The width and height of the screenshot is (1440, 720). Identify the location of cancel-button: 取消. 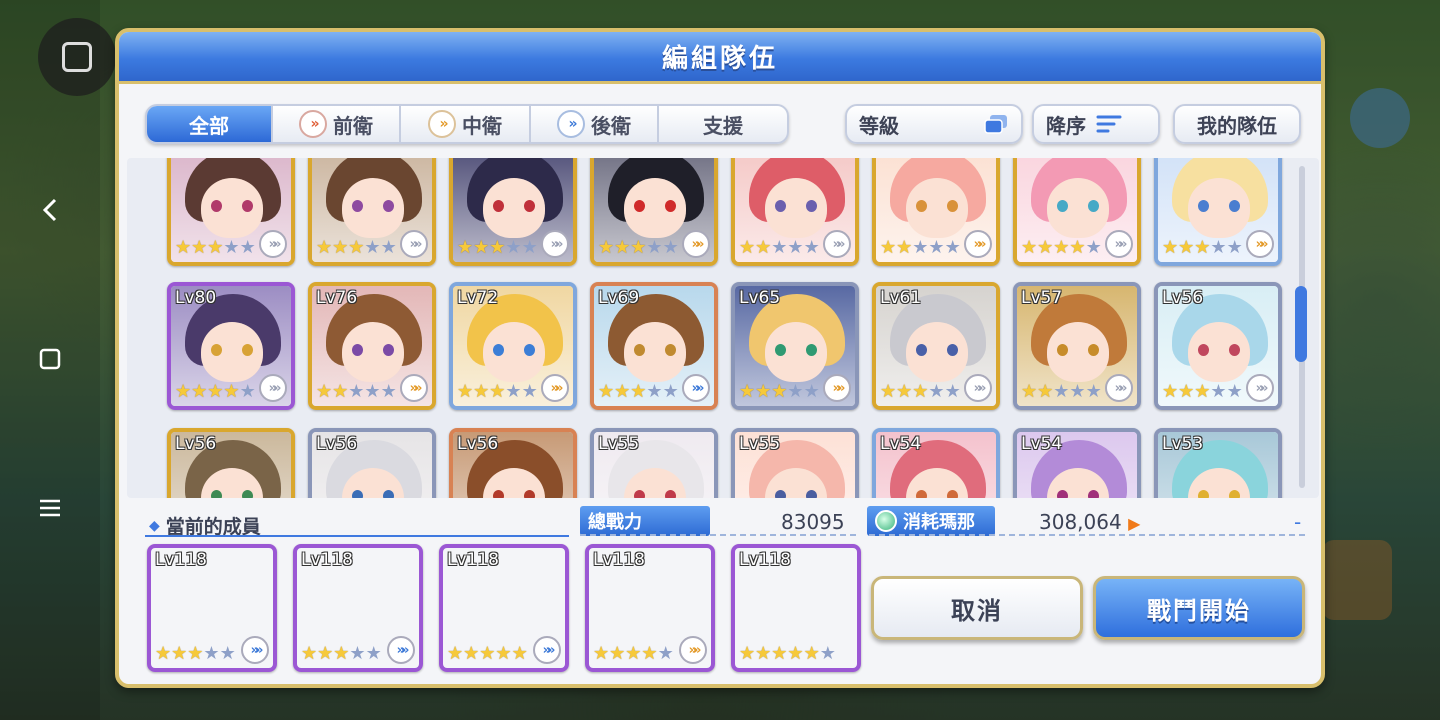
(977, 608).